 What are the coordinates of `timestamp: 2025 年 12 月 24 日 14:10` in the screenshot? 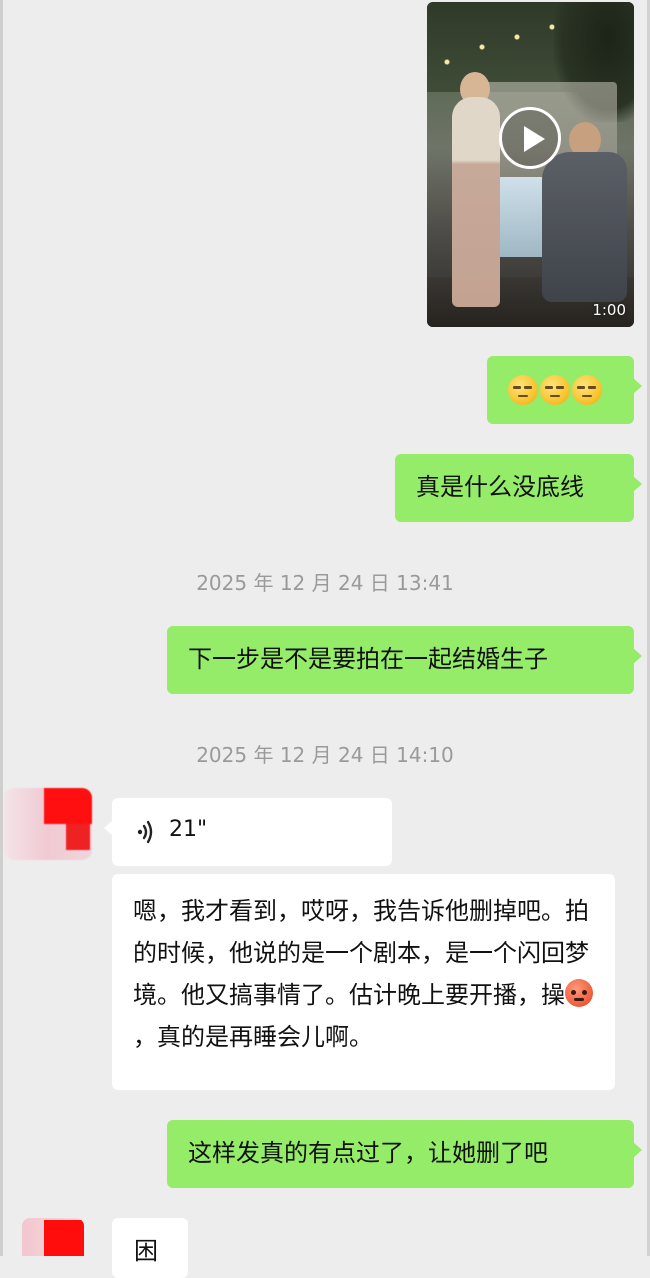 It's located at (325, 755).